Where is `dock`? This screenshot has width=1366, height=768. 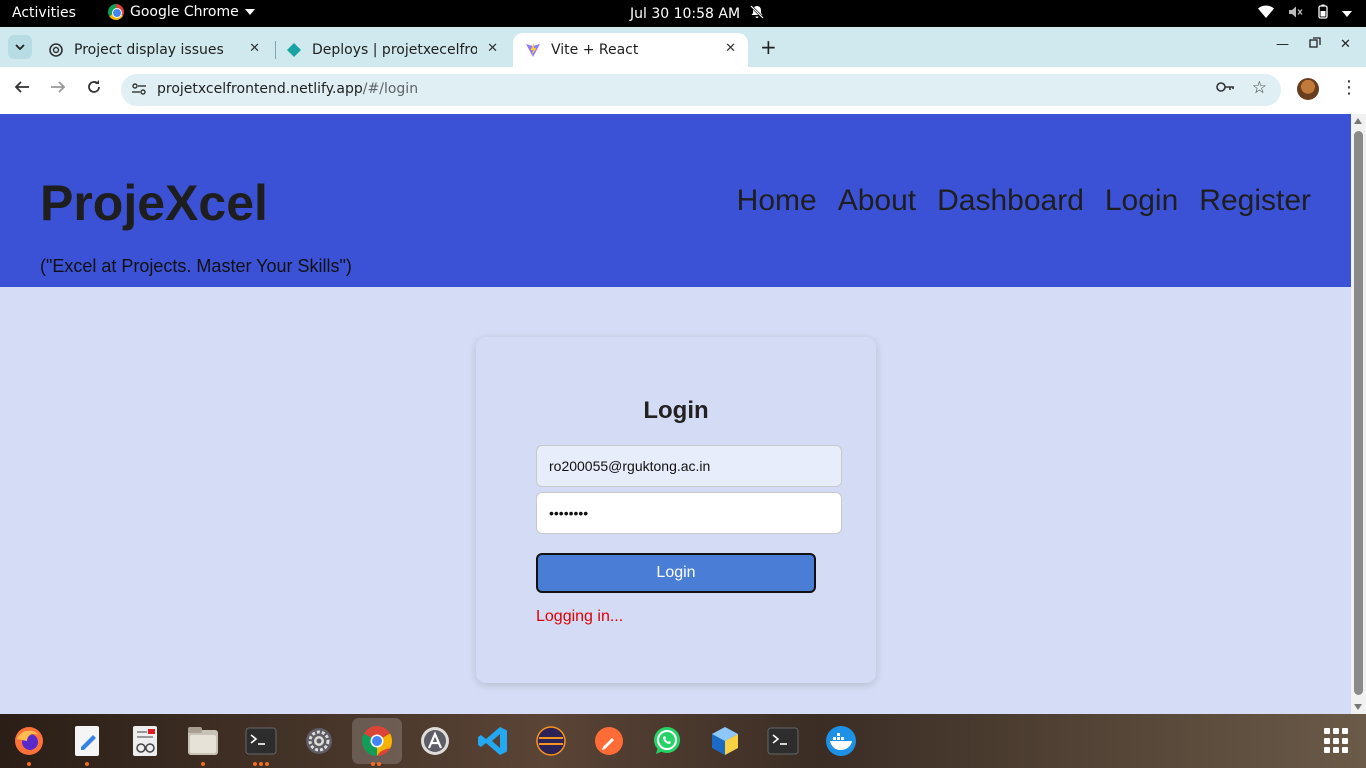 dock is located at coordinates (683, 741).